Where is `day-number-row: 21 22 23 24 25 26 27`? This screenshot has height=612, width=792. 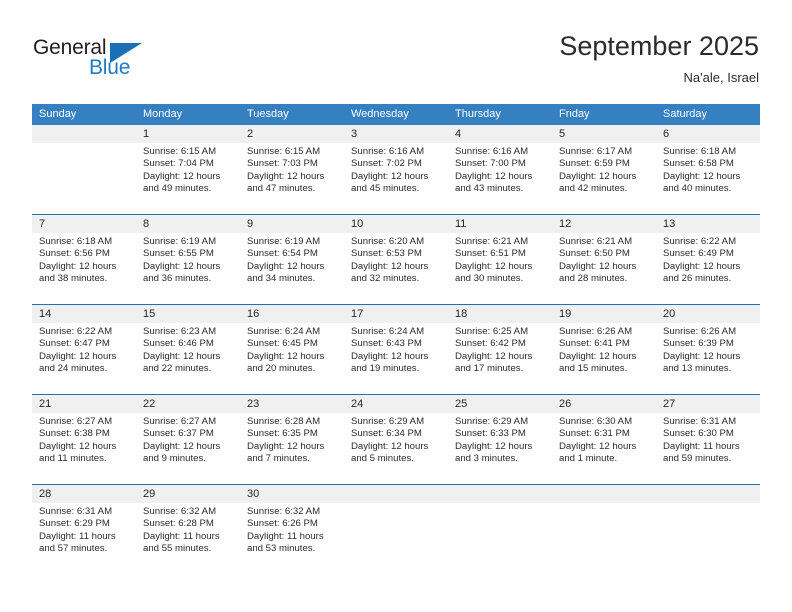 day-number-row: 21 22 23 24 25 26 27 is located at coordinates (396, 404).